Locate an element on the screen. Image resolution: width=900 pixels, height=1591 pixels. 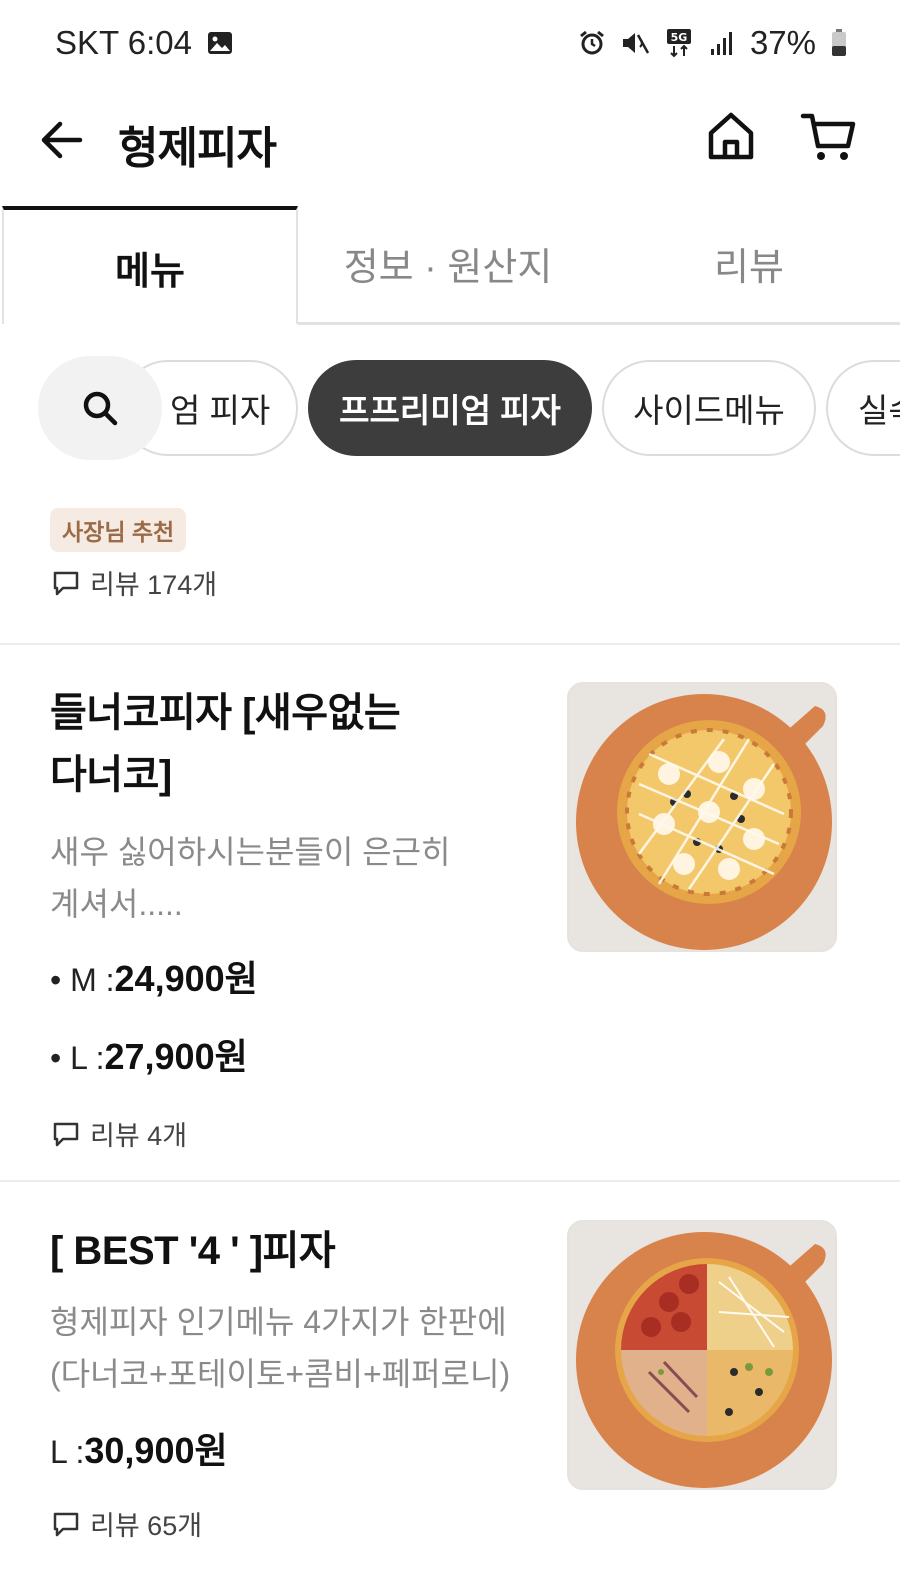
back-arrow-icon is located at coordinates (62, 140).